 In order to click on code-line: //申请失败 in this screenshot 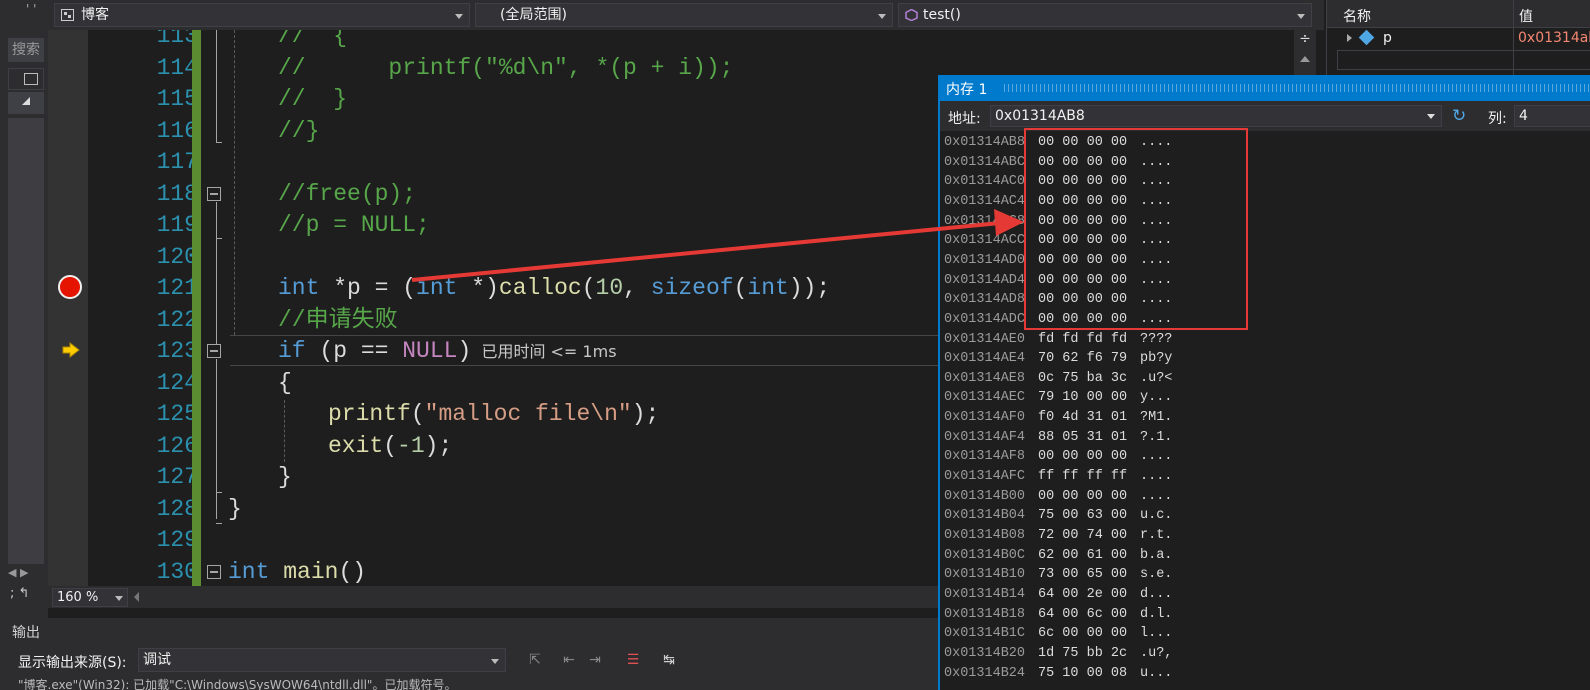, I will do `click(338, 321)`.